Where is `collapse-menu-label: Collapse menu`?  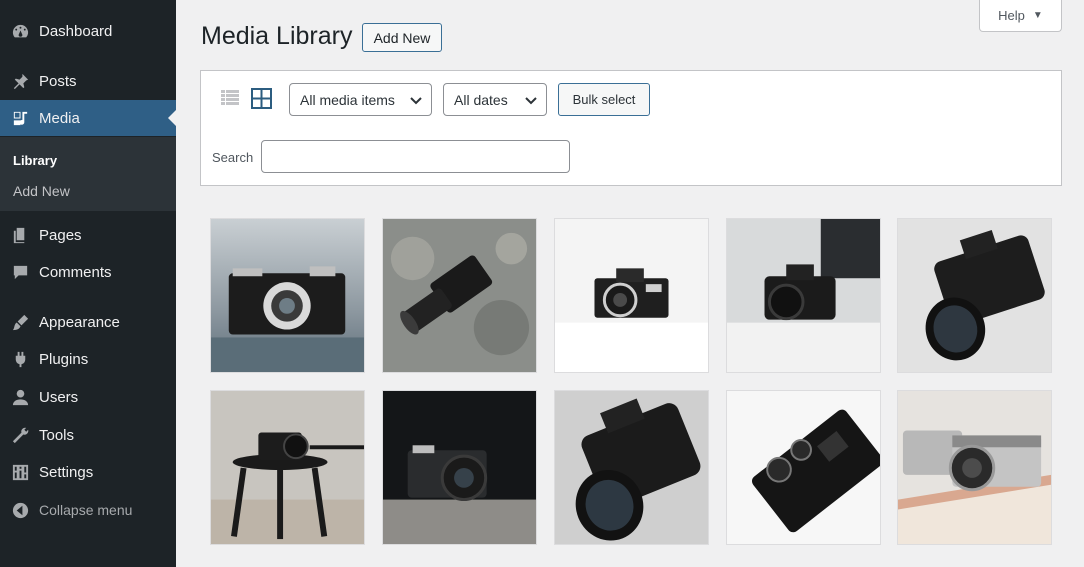 collapse-menu-label: Collapse menu is located at coordinates (86, 510).